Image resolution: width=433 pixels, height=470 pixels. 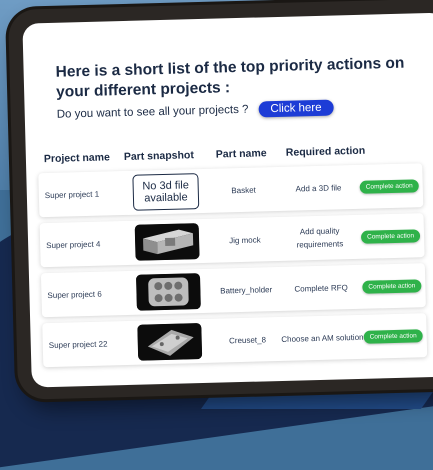 I want to click on snapshot-cell: No 3d file available, so click(x=165, y=192).